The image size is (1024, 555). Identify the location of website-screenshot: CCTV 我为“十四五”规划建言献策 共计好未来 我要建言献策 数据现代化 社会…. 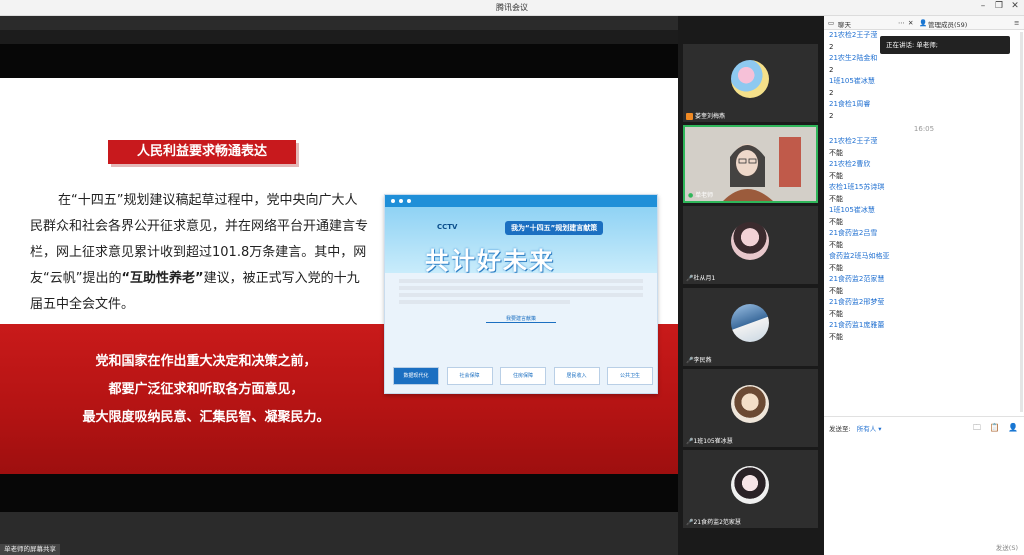
(521, 294).